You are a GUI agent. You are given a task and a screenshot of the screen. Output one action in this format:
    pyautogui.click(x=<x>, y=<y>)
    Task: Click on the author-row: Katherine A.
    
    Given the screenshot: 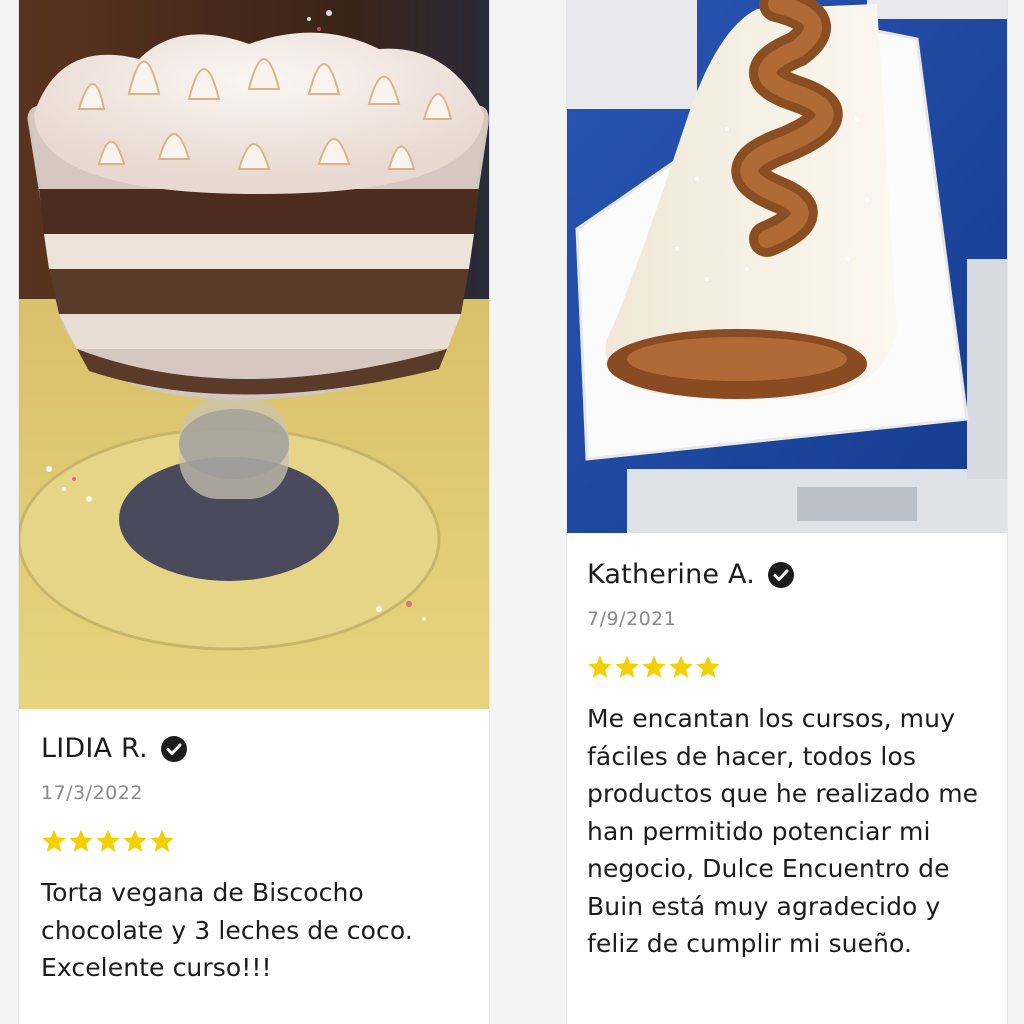 What is the action you would take?
    pyautogui.click(x=797, y=574)
    